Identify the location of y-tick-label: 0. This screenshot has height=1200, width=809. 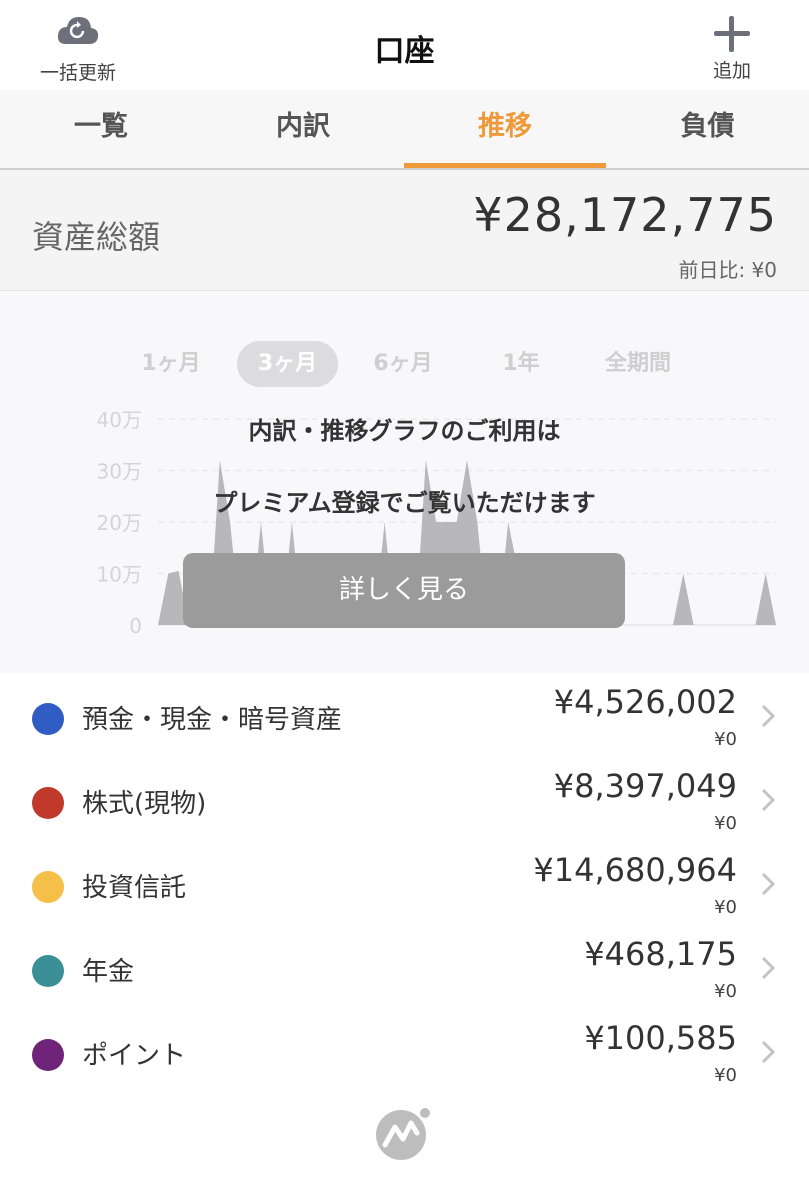
(135, 626).